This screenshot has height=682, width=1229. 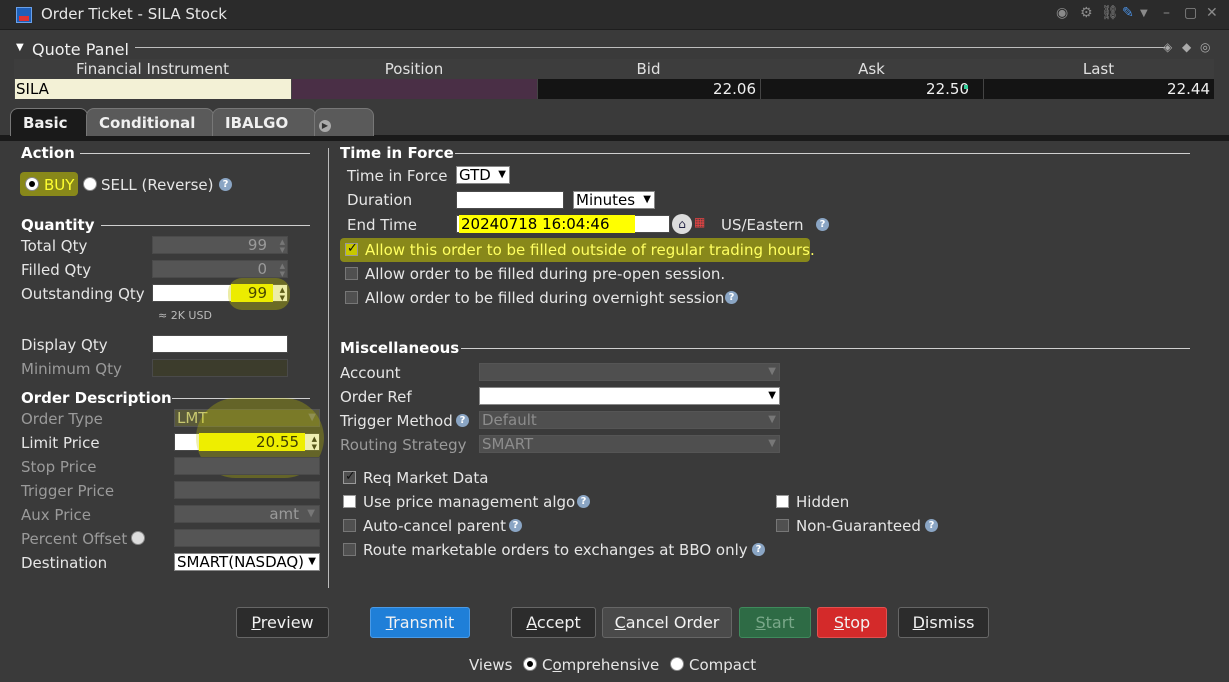 What do you see at coordinates (1098, 89) in the screenshot?
I see `last-cell: 22.44` at bounding box center [1098, 89].